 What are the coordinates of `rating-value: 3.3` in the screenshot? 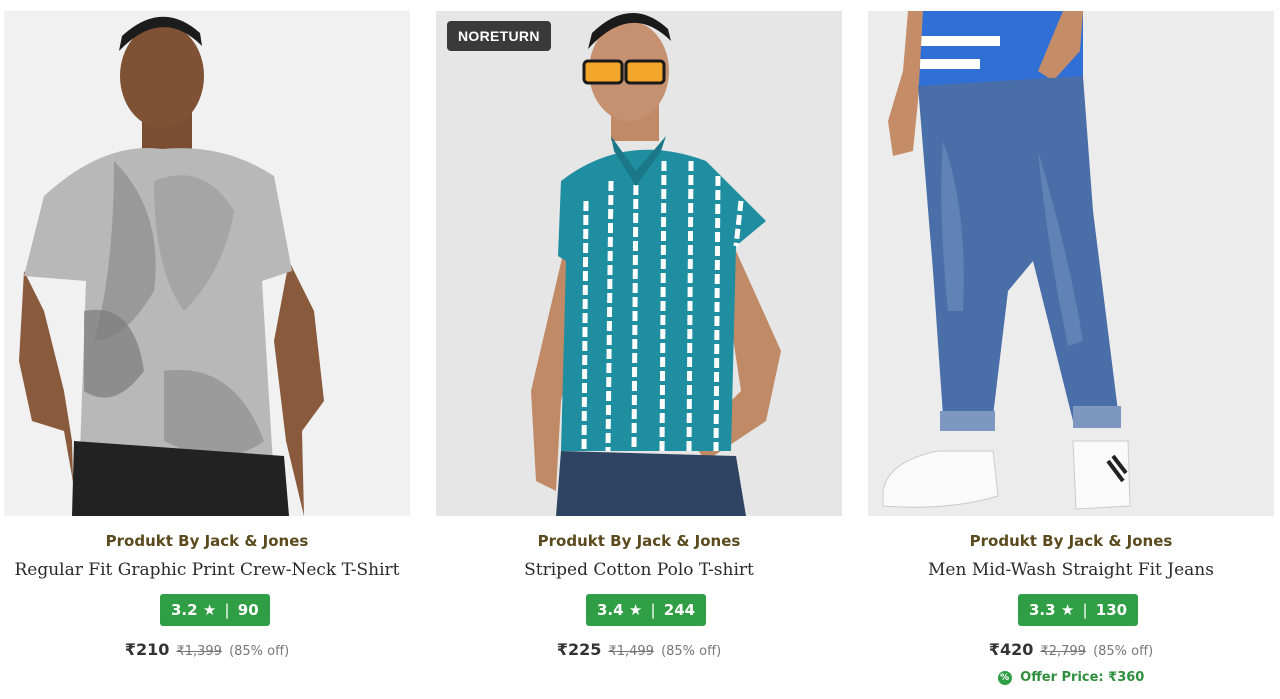 It's located at (1042, 610).